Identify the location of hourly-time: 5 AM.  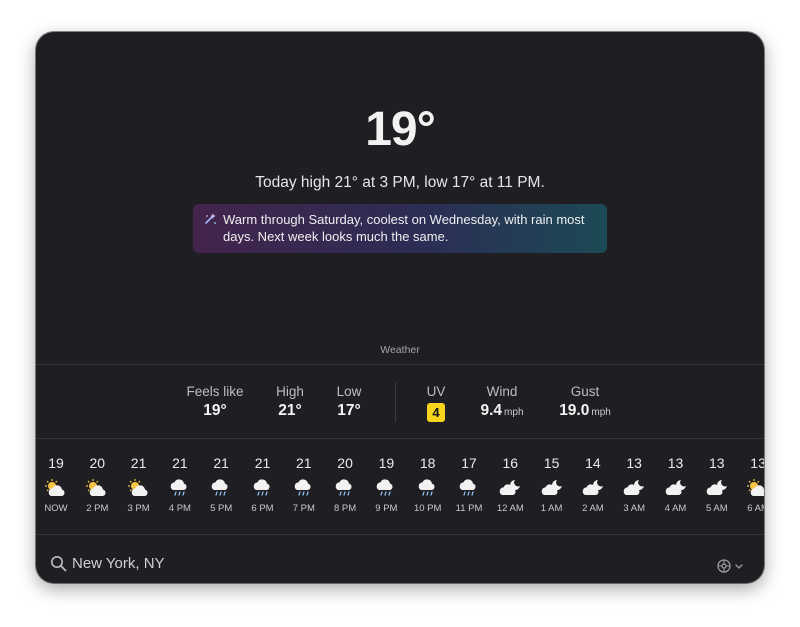
(716, 508).